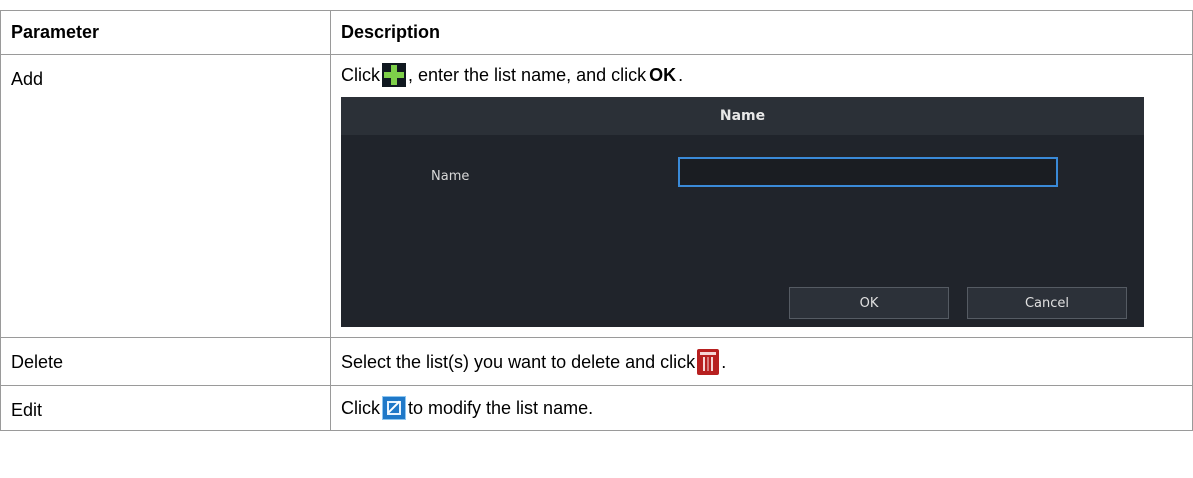  I want to click on desc-edit: Click to modify the list name., so click(761, 408).